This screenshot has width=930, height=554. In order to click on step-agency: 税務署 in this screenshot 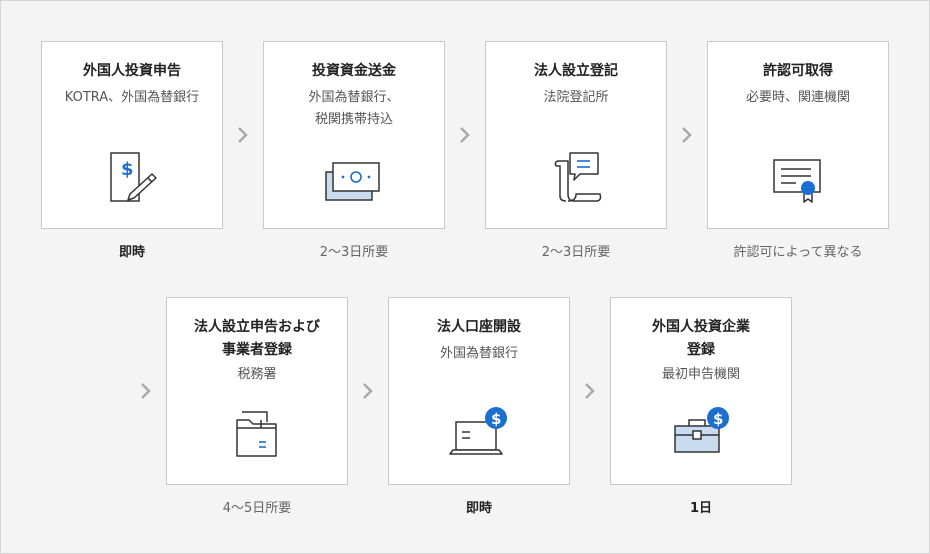, I will do `click(257, 374)`.